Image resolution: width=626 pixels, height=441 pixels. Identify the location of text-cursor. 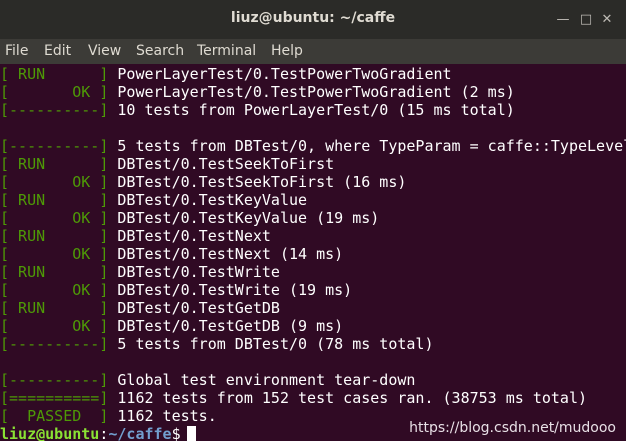
(191, 433).